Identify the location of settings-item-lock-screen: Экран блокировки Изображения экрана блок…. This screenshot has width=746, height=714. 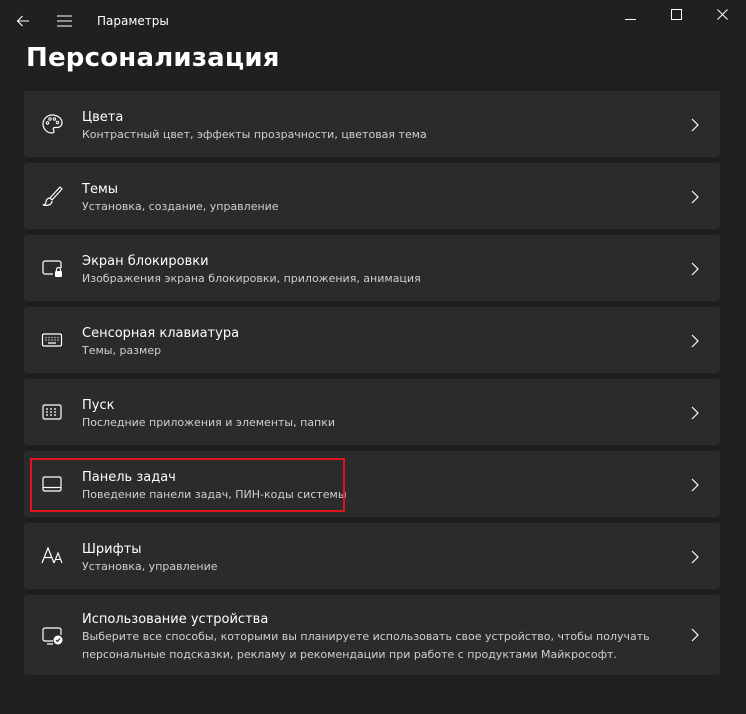
(372, 268).